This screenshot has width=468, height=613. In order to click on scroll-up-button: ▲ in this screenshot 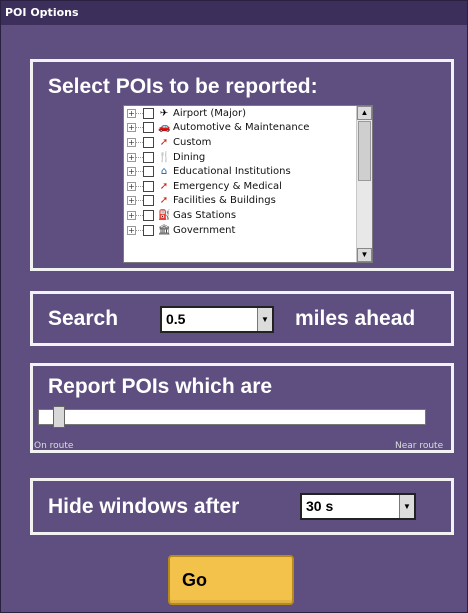, I will do `click(364, 113)`.